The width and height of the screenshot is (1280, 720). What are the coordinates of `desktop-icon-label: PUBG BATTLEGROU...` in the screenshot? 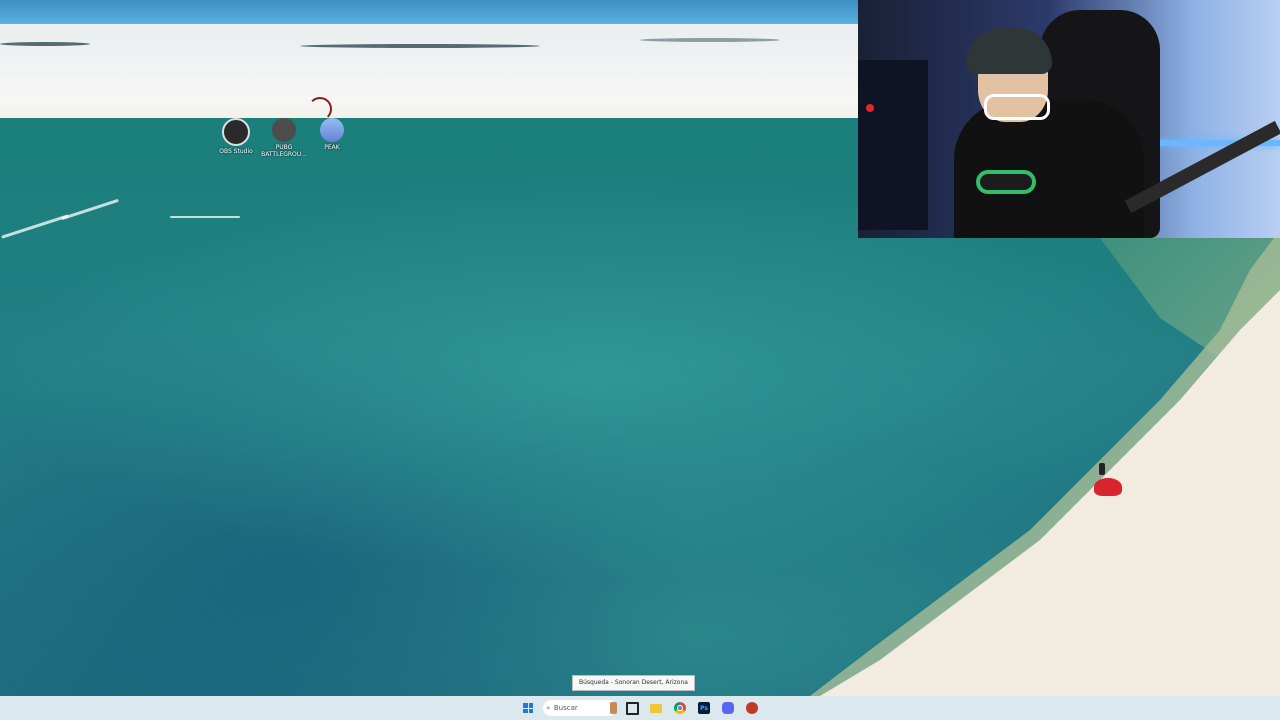 It's located at (284, 151).